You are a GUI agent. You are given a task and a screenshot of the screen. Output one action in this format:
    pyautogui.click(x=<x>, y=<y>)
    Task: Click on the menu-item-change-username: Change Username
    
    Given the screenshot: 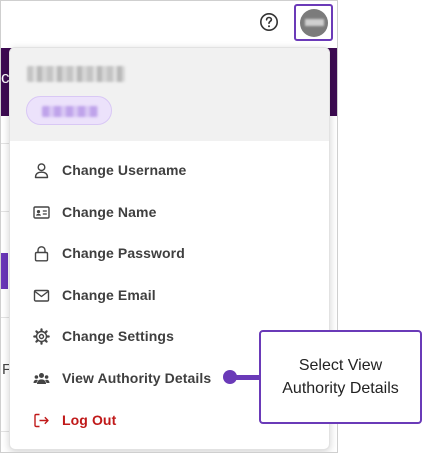 What is the action you would take?
    pyautogui.click(x=169, y=170)
    